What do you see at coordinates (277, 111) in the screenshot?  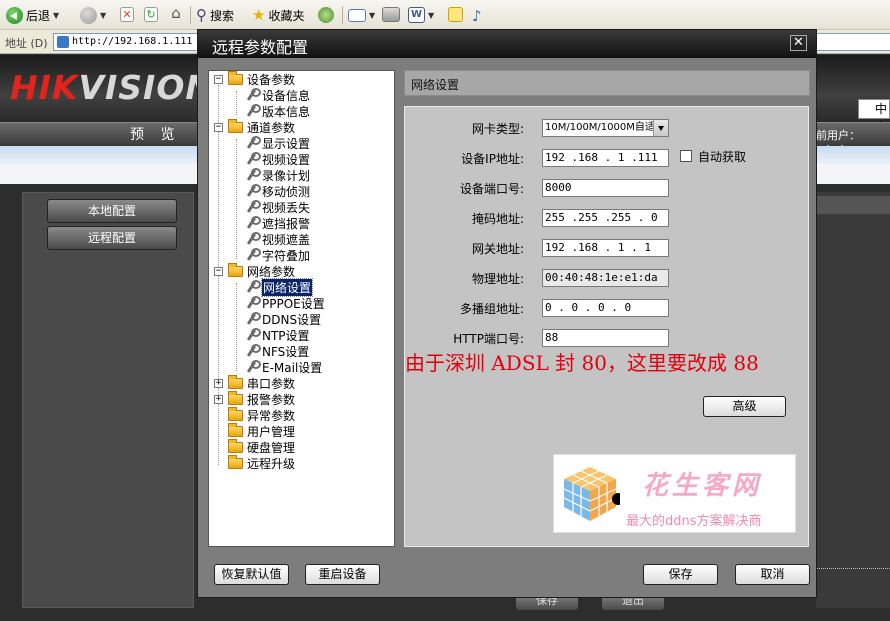 I see `tree-version-info: 版本信息` at bounding box center [277, 111].